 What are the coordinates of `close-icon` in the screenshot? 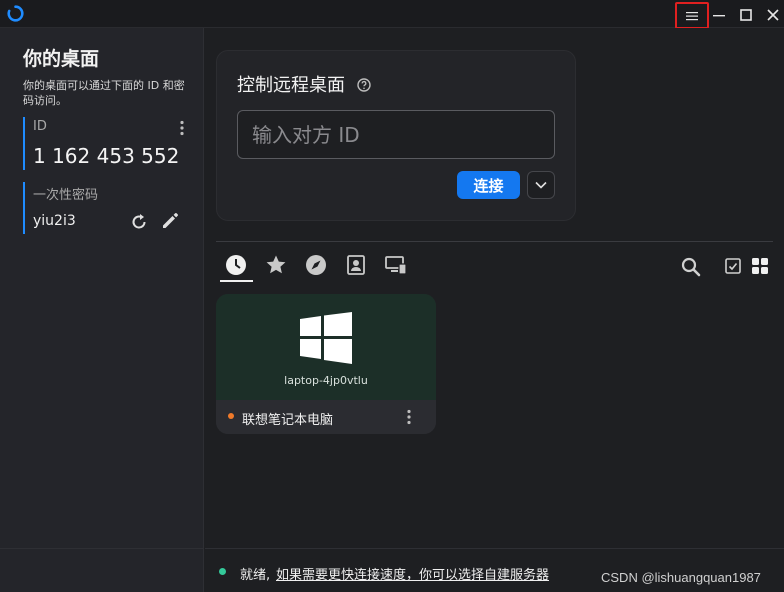 It's located at (773, 15).